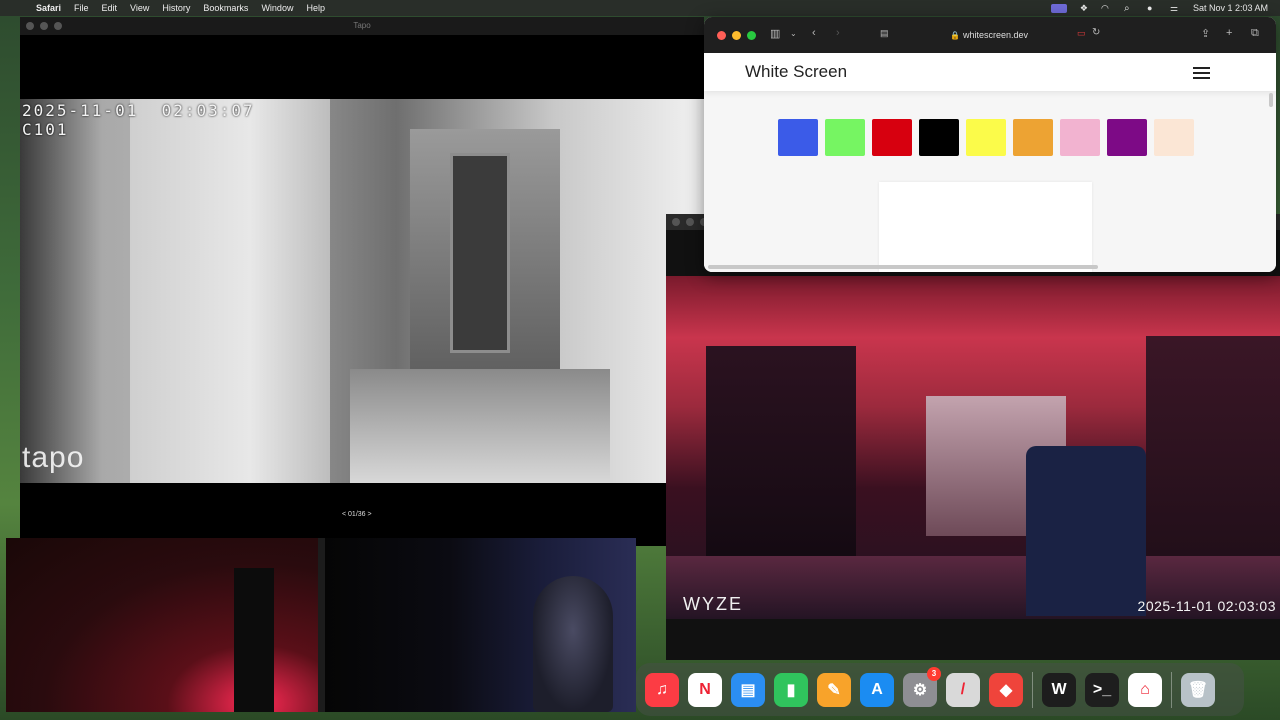 Image resolution: width=1280 pixels, height=720 pixels. Describe the element at coordinates (814, 33) in the screenshot. I see `back-icon: ‹` at that location.